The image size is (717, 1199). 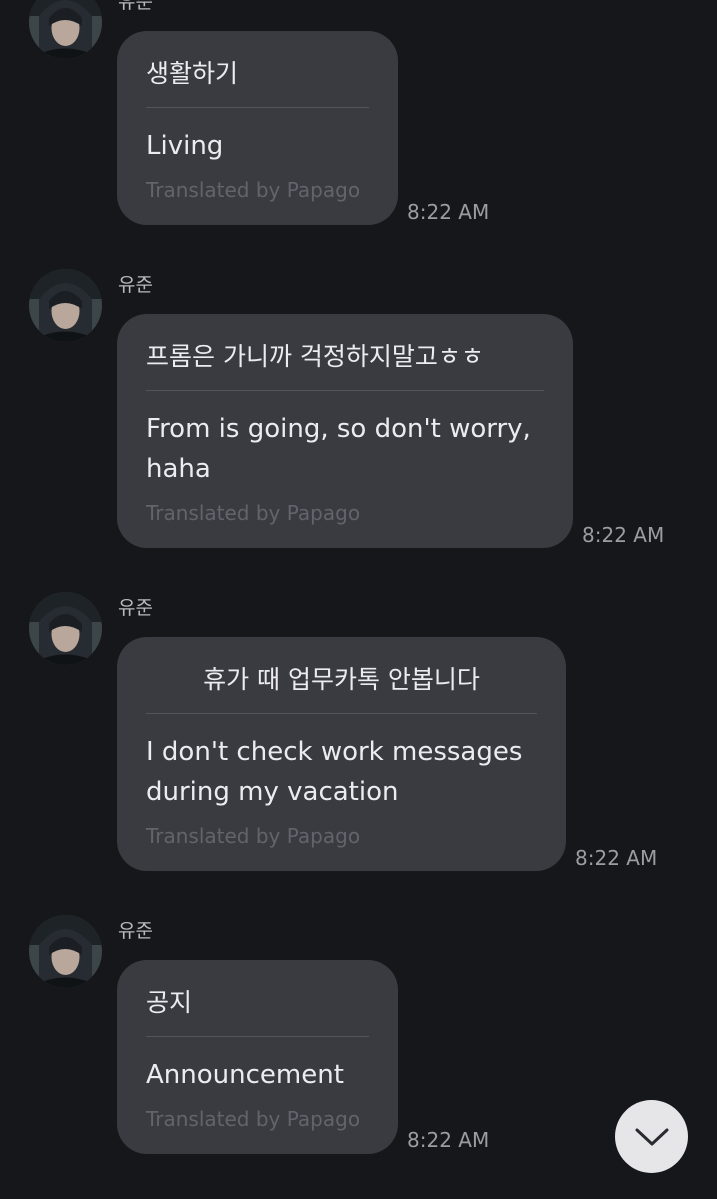 What do you see at coordinates (315, 356) in the screenshot?
I see `original-text: 프롬은 가니까 걱정하지말고ㅎㅎ` at bounding box center [315, 356].